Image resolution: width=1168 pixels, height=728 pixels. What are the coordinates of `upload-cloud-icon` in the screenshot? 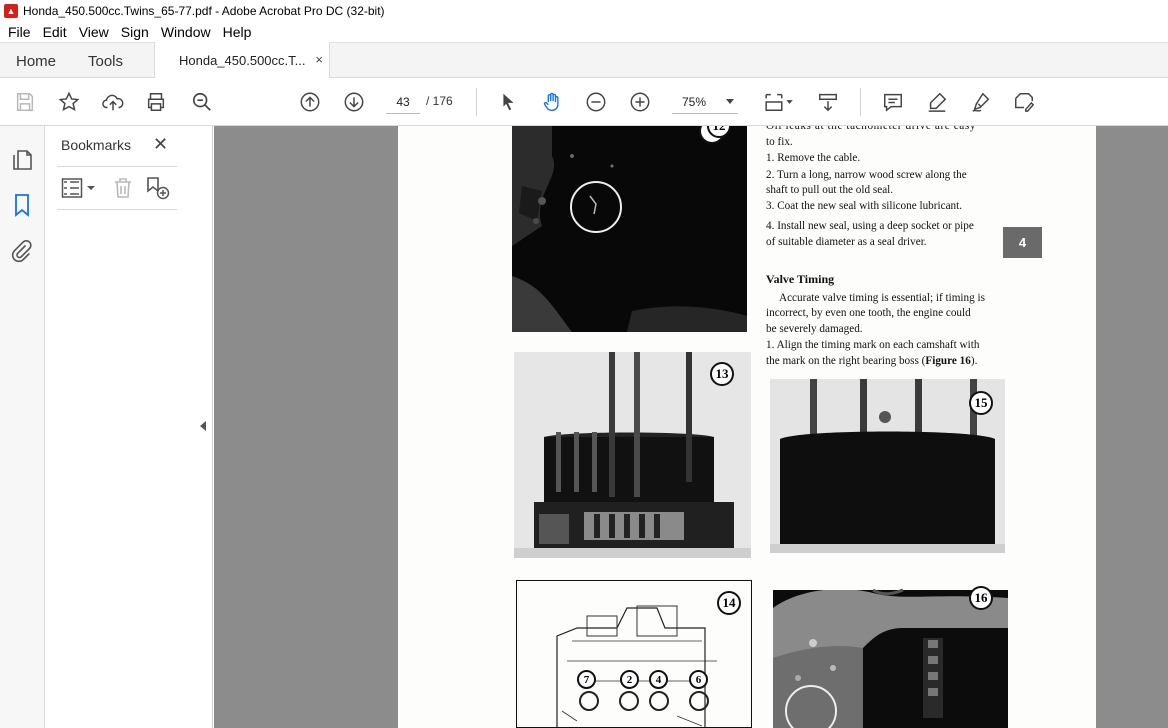 It's located at (113, 102).